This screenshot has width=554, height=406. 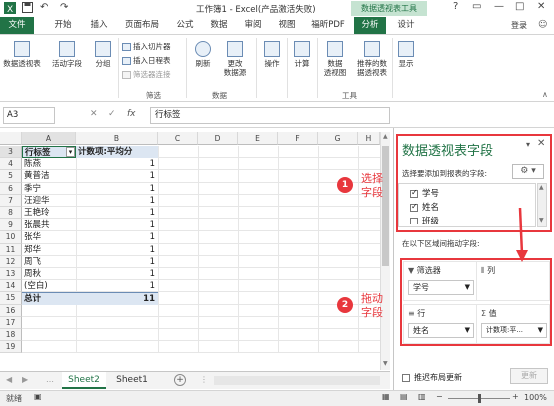 I want to click on pivot-row-name: 周飞, so click(x=49, y=262).